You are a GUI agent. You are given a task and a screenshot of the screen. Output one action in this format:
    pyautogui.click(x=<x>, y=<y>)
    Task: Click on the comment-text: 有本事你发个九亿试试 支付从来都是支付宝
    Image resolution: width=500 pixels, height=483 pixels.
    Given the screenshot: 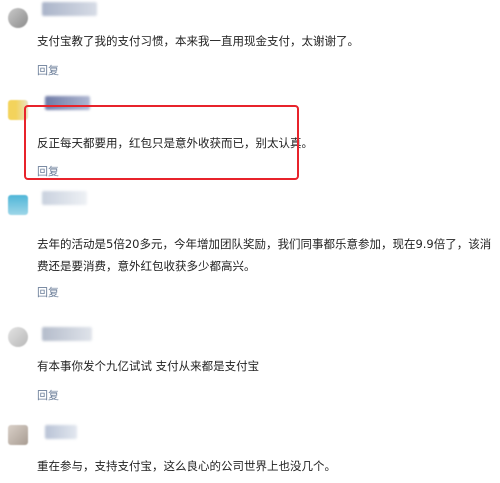 What is the action you would take?
    pyautogui.click(x=148, y=366)
    